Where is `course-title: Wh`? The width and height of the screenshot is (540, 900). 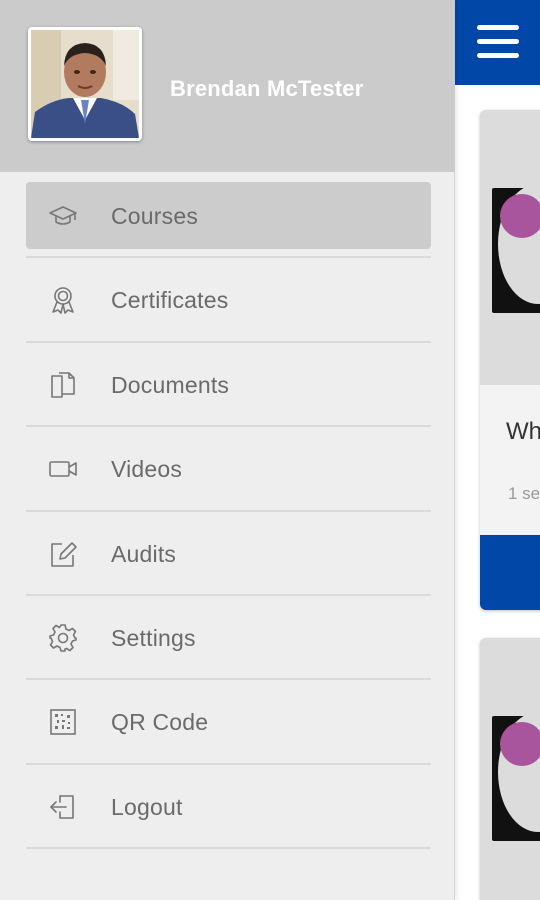
course-title: Wh is located at coordinates (523, 431).